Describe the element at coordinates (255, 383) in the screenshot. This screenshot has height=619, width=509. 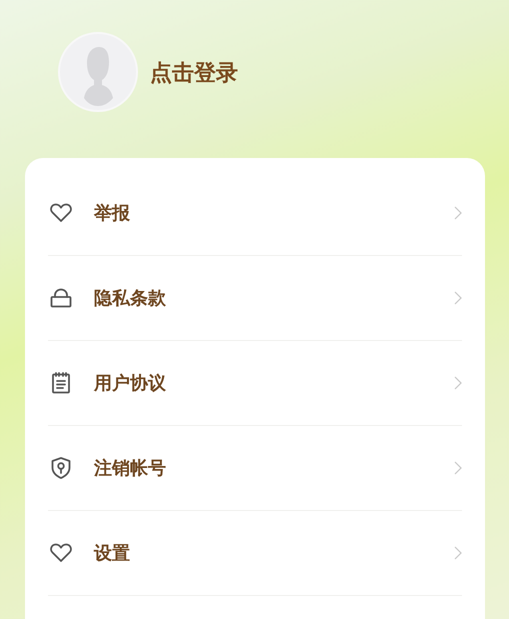
I see `menu-item: 用户协议` at that location.